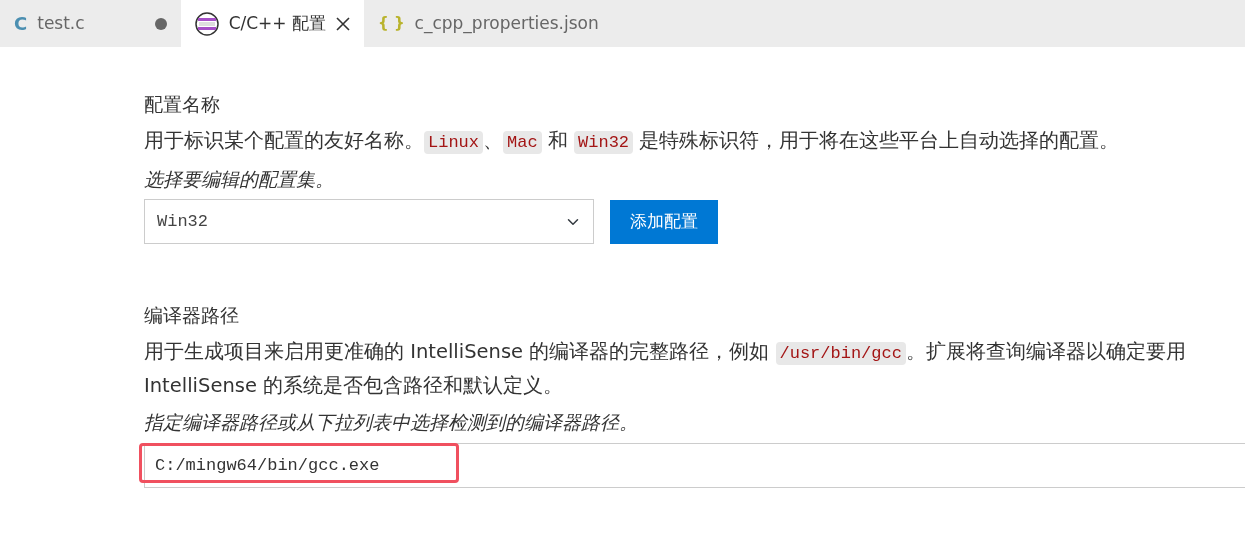 The width and height of the screenshot is (1245, 534). I want to click on code-snippet: Linux, so click(453, 142).